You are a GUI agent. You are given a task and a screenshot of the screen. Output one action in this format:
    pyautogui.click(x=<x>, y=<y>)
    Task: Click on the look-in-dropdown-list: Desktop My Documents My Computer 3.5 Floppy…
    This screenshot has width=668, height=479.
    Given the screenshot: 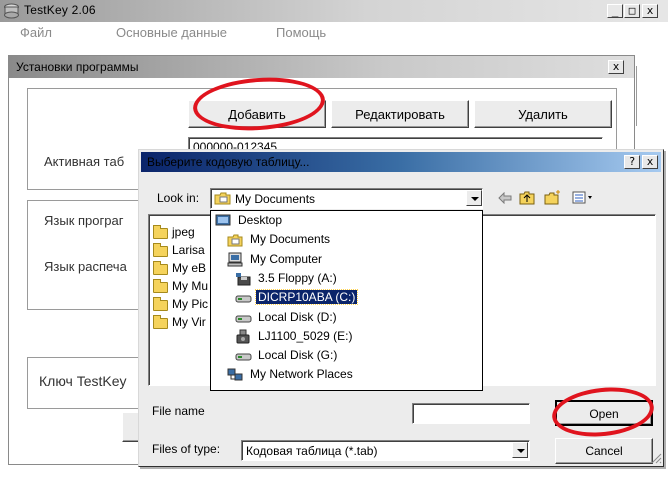 What is the action you would take?
    pyautogui.click(x=346, y=300)
    